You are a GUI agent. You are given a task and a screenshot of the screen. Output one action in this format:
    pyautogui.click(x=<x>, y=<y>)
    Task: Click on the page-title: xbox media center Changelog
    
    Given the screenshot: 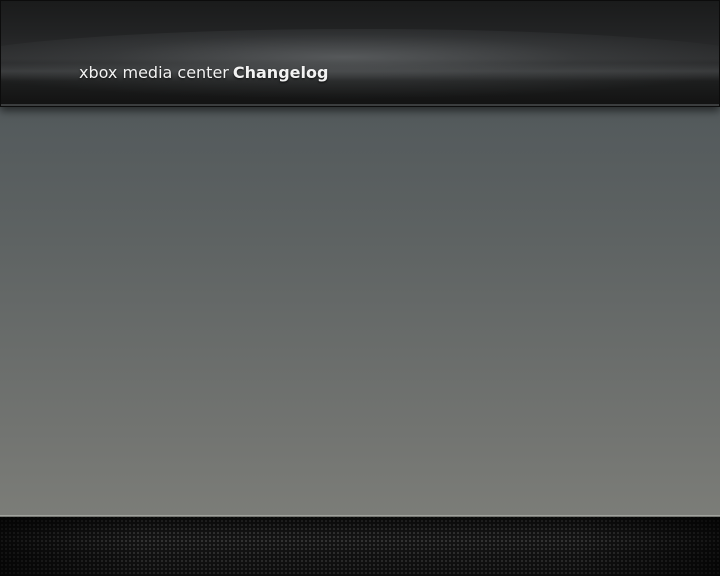 What is the action you would take?
    pyautogui.click(x=203, y=73)
    